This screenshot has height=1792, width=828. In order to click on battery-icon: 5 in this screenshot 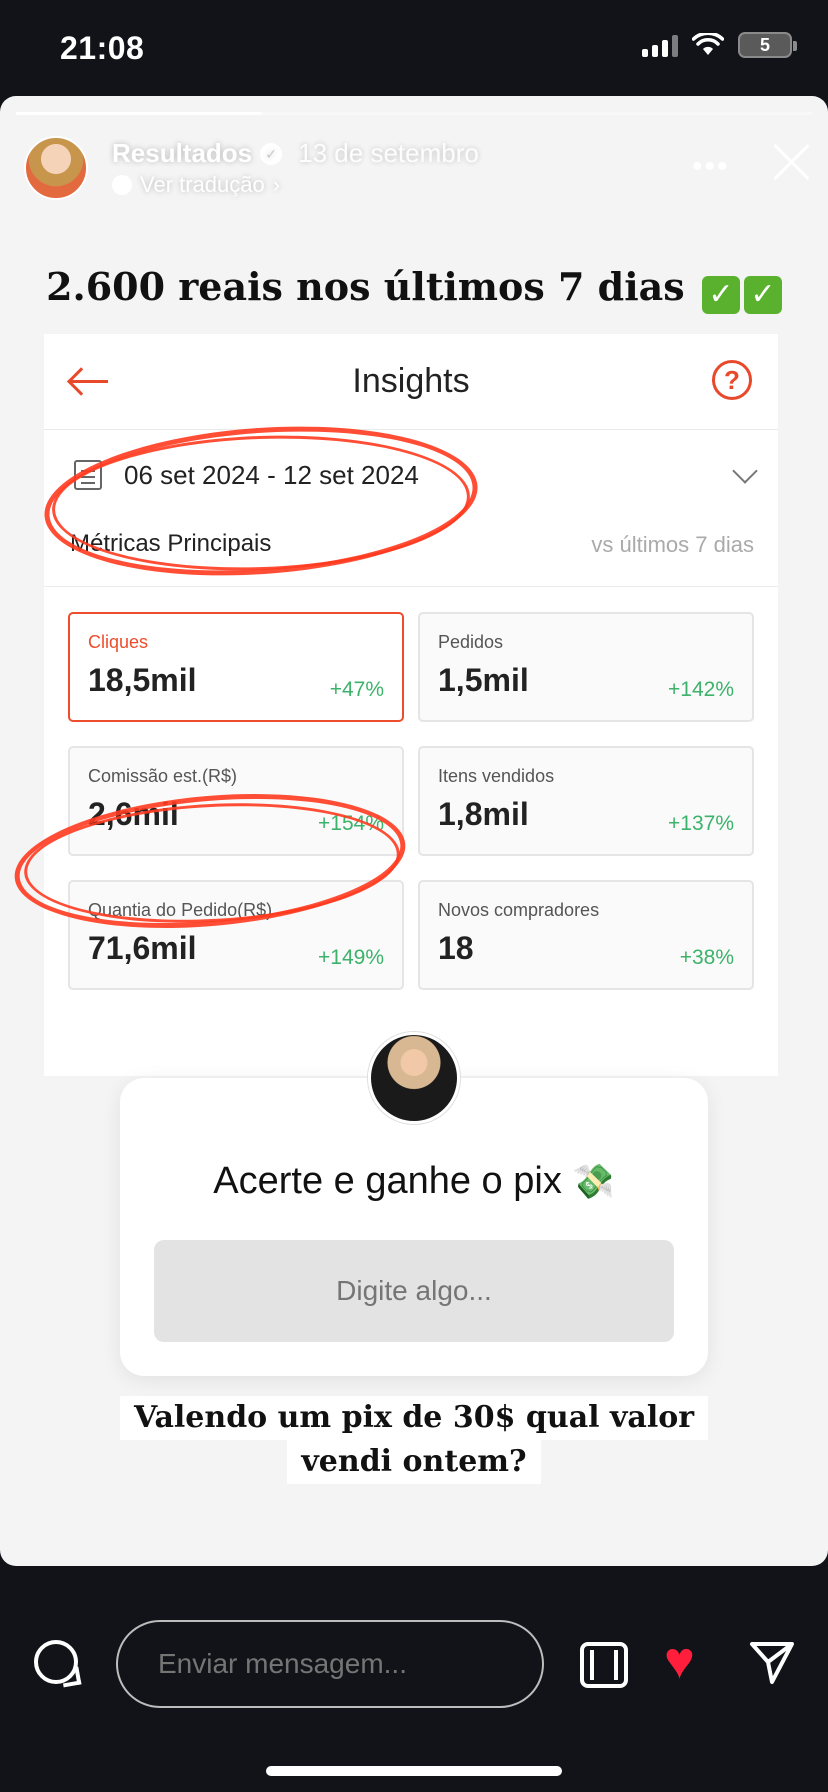, I will do `click(767, 45)`.